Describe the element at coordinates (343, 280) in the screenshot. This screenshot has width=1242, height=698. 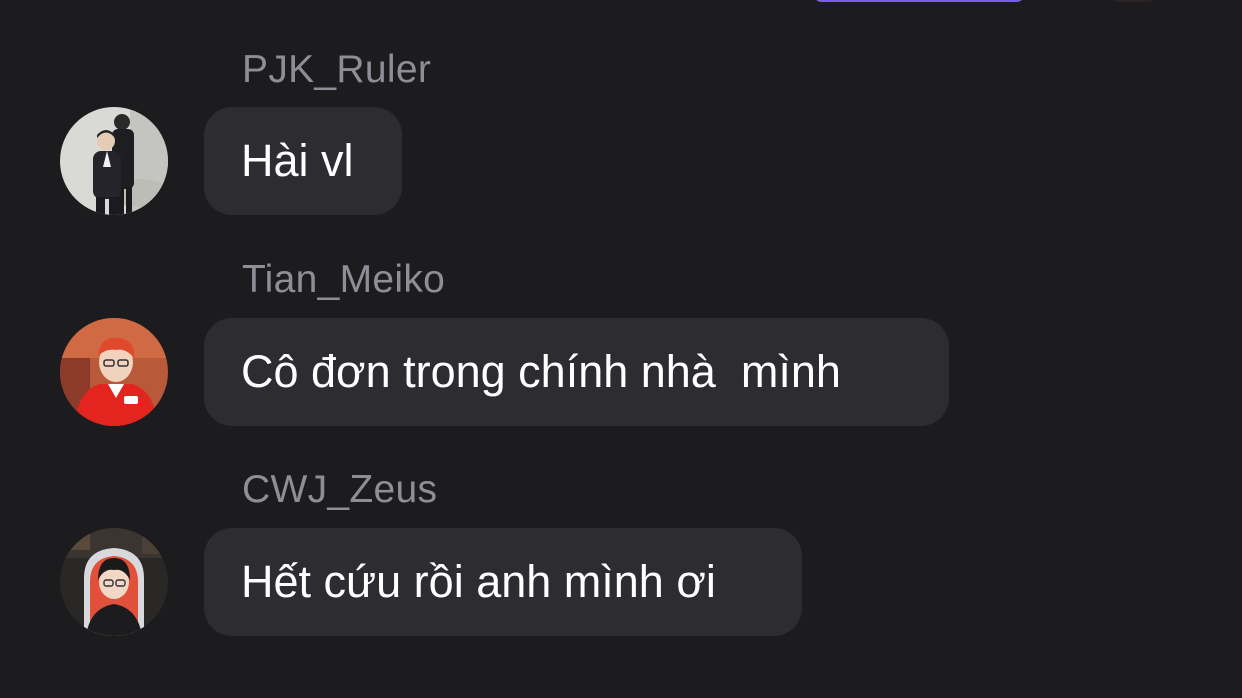
I see `sender-name: Tian_Meiko` at that location.